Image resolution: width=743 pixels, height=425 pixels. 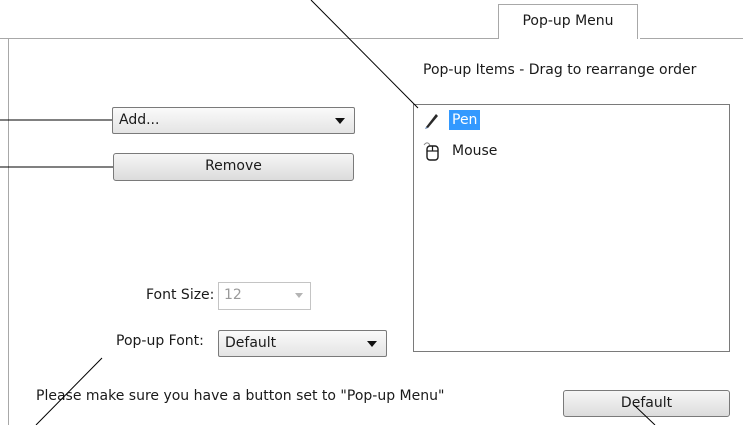 What do you see at coordinates (8, 231) in the screenshot?
I see `panel-border-left` at bounding box center [8, 231].